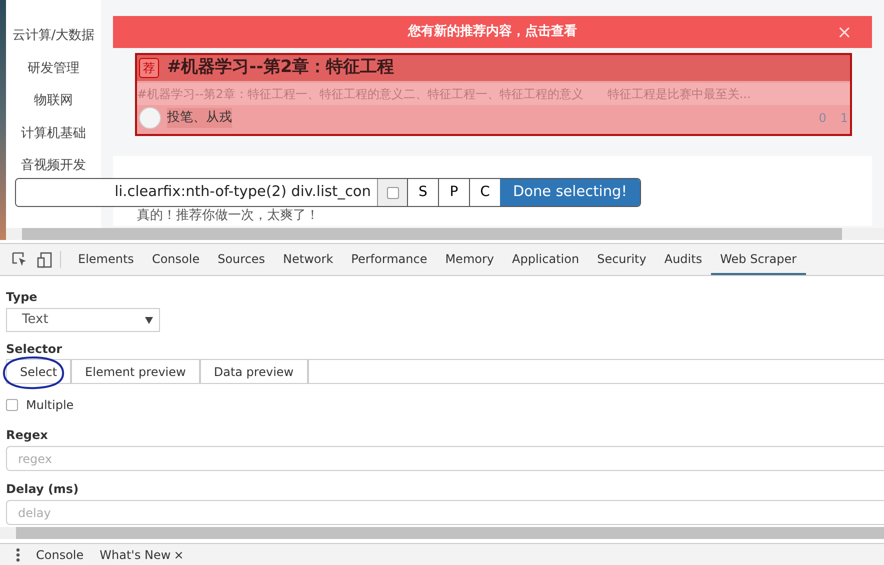  What do you see at coordinates (280, 68) in the screenshot?
I see `article-title: #机器学习--第2章：特征工程` at bounding box center [280, 68].